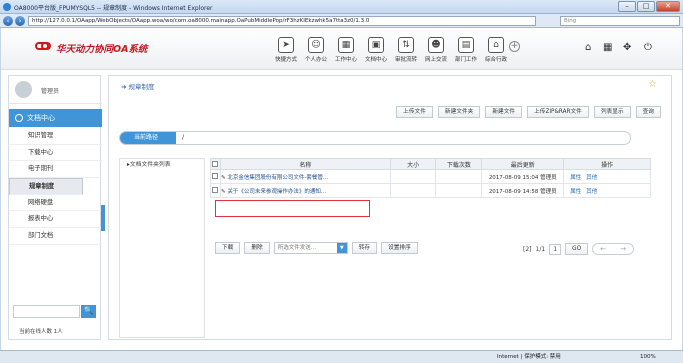 This screenshot has width=683, height=363. I want to click on next-page-icon: →, so click(623, 249).